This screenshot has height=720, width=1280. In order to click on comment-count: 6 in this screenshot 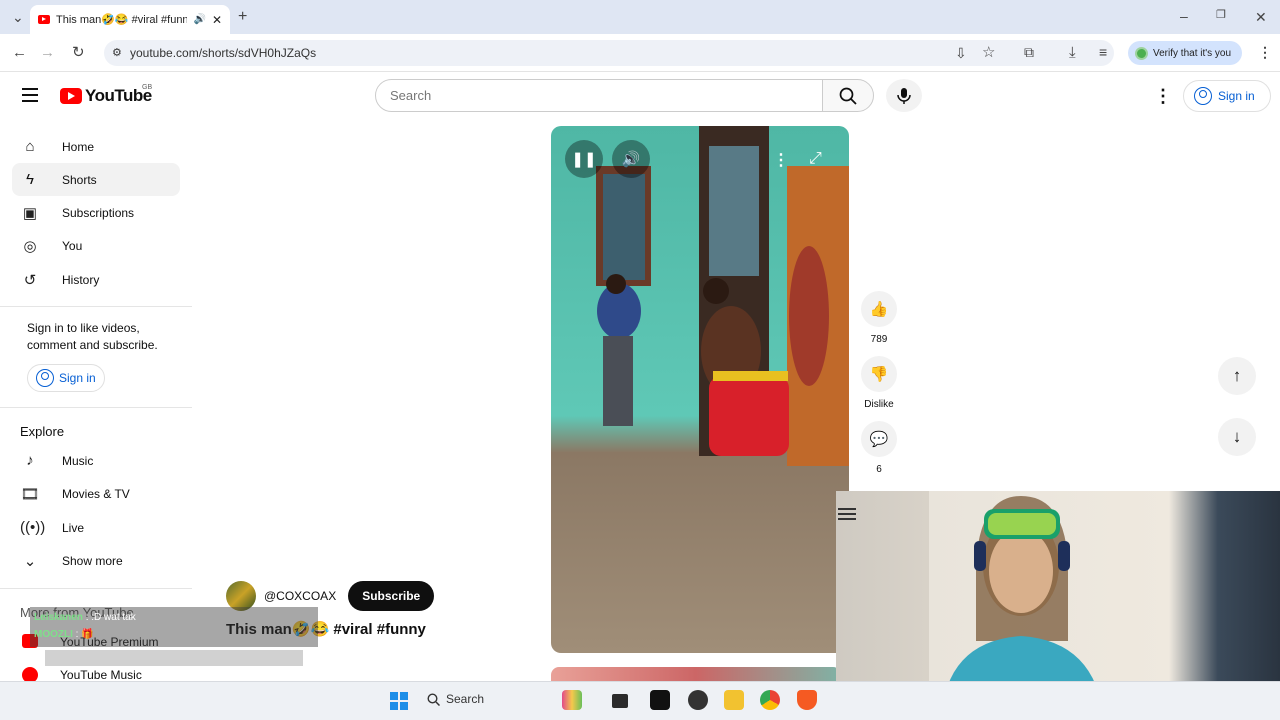, I will do `click(879, 469)`.